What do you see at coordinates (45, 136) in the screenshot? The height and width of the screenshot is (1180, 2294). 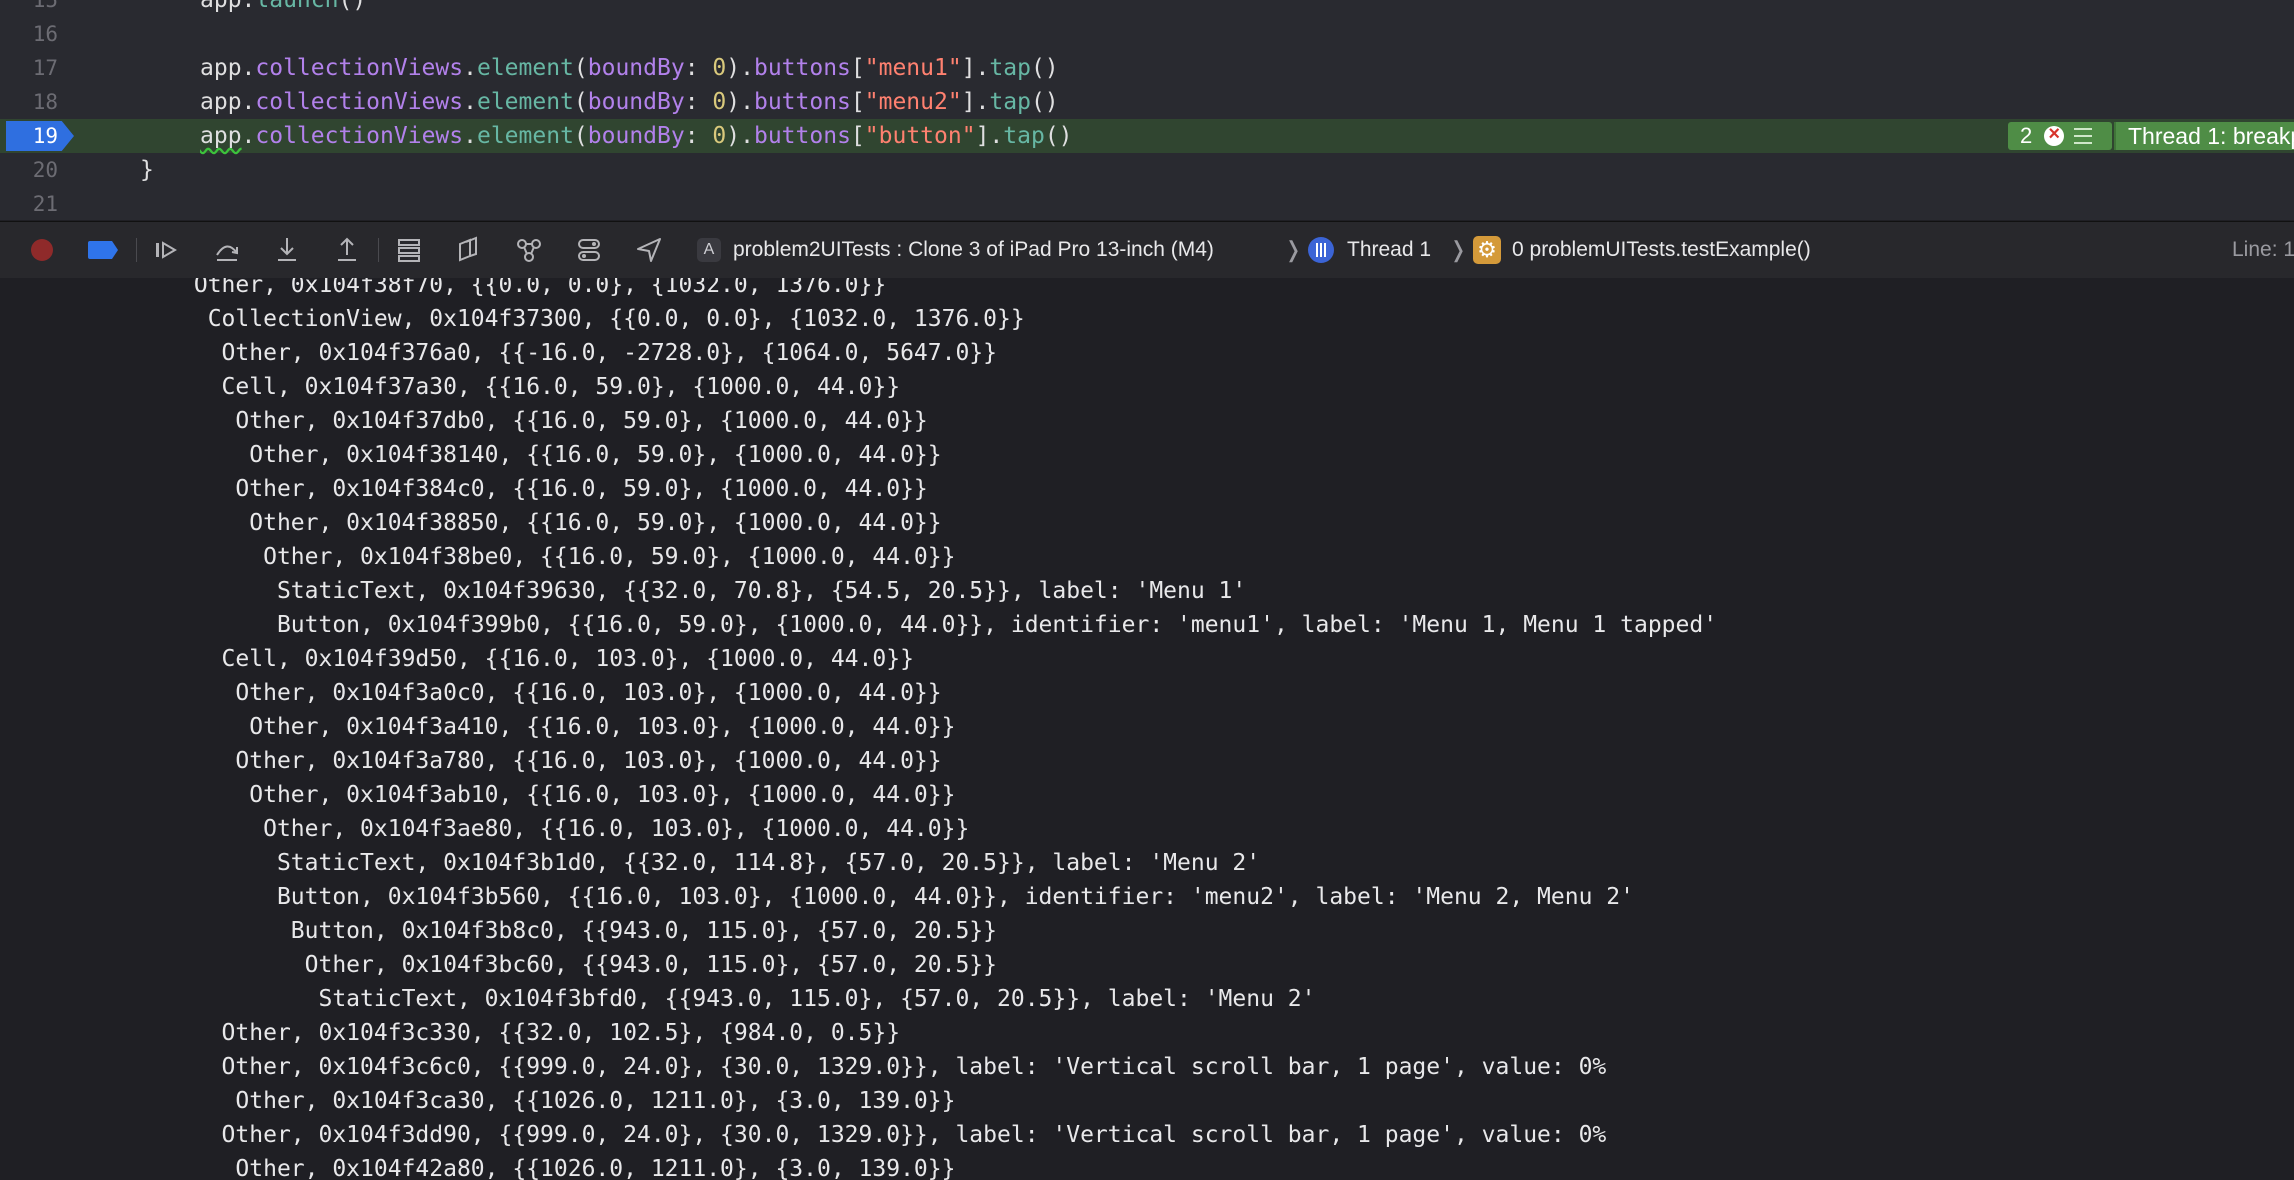 I see `line-number: 19` at bounding box center [45, 136].